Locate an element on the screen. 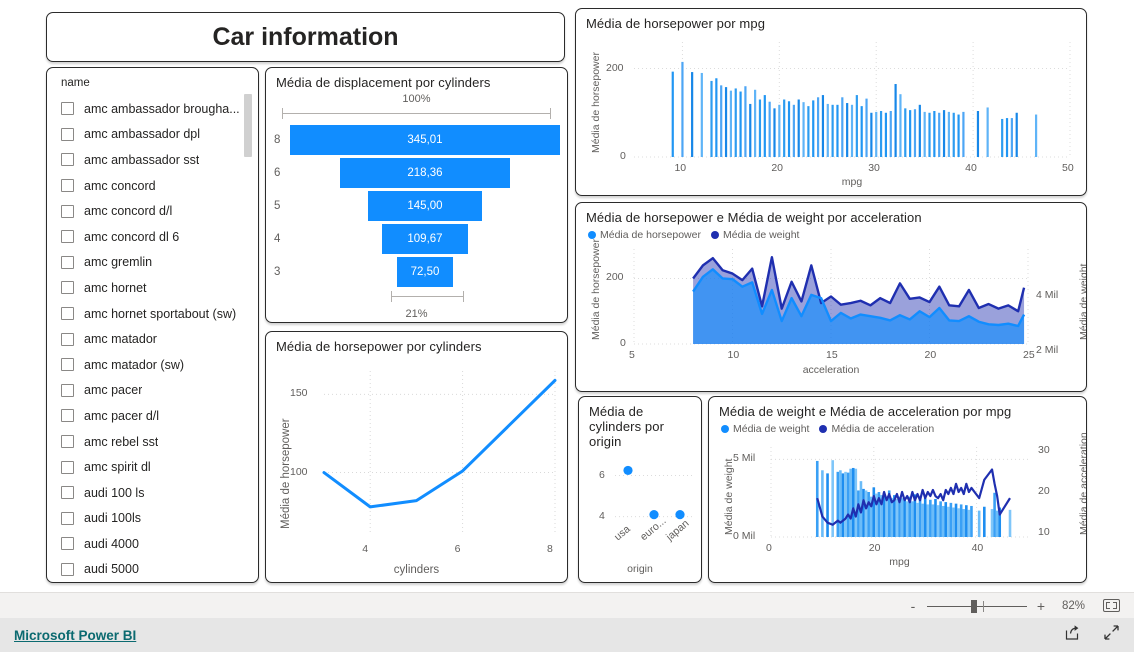  funnel-value-label: 72,50 is located at coordinates (425, 272).